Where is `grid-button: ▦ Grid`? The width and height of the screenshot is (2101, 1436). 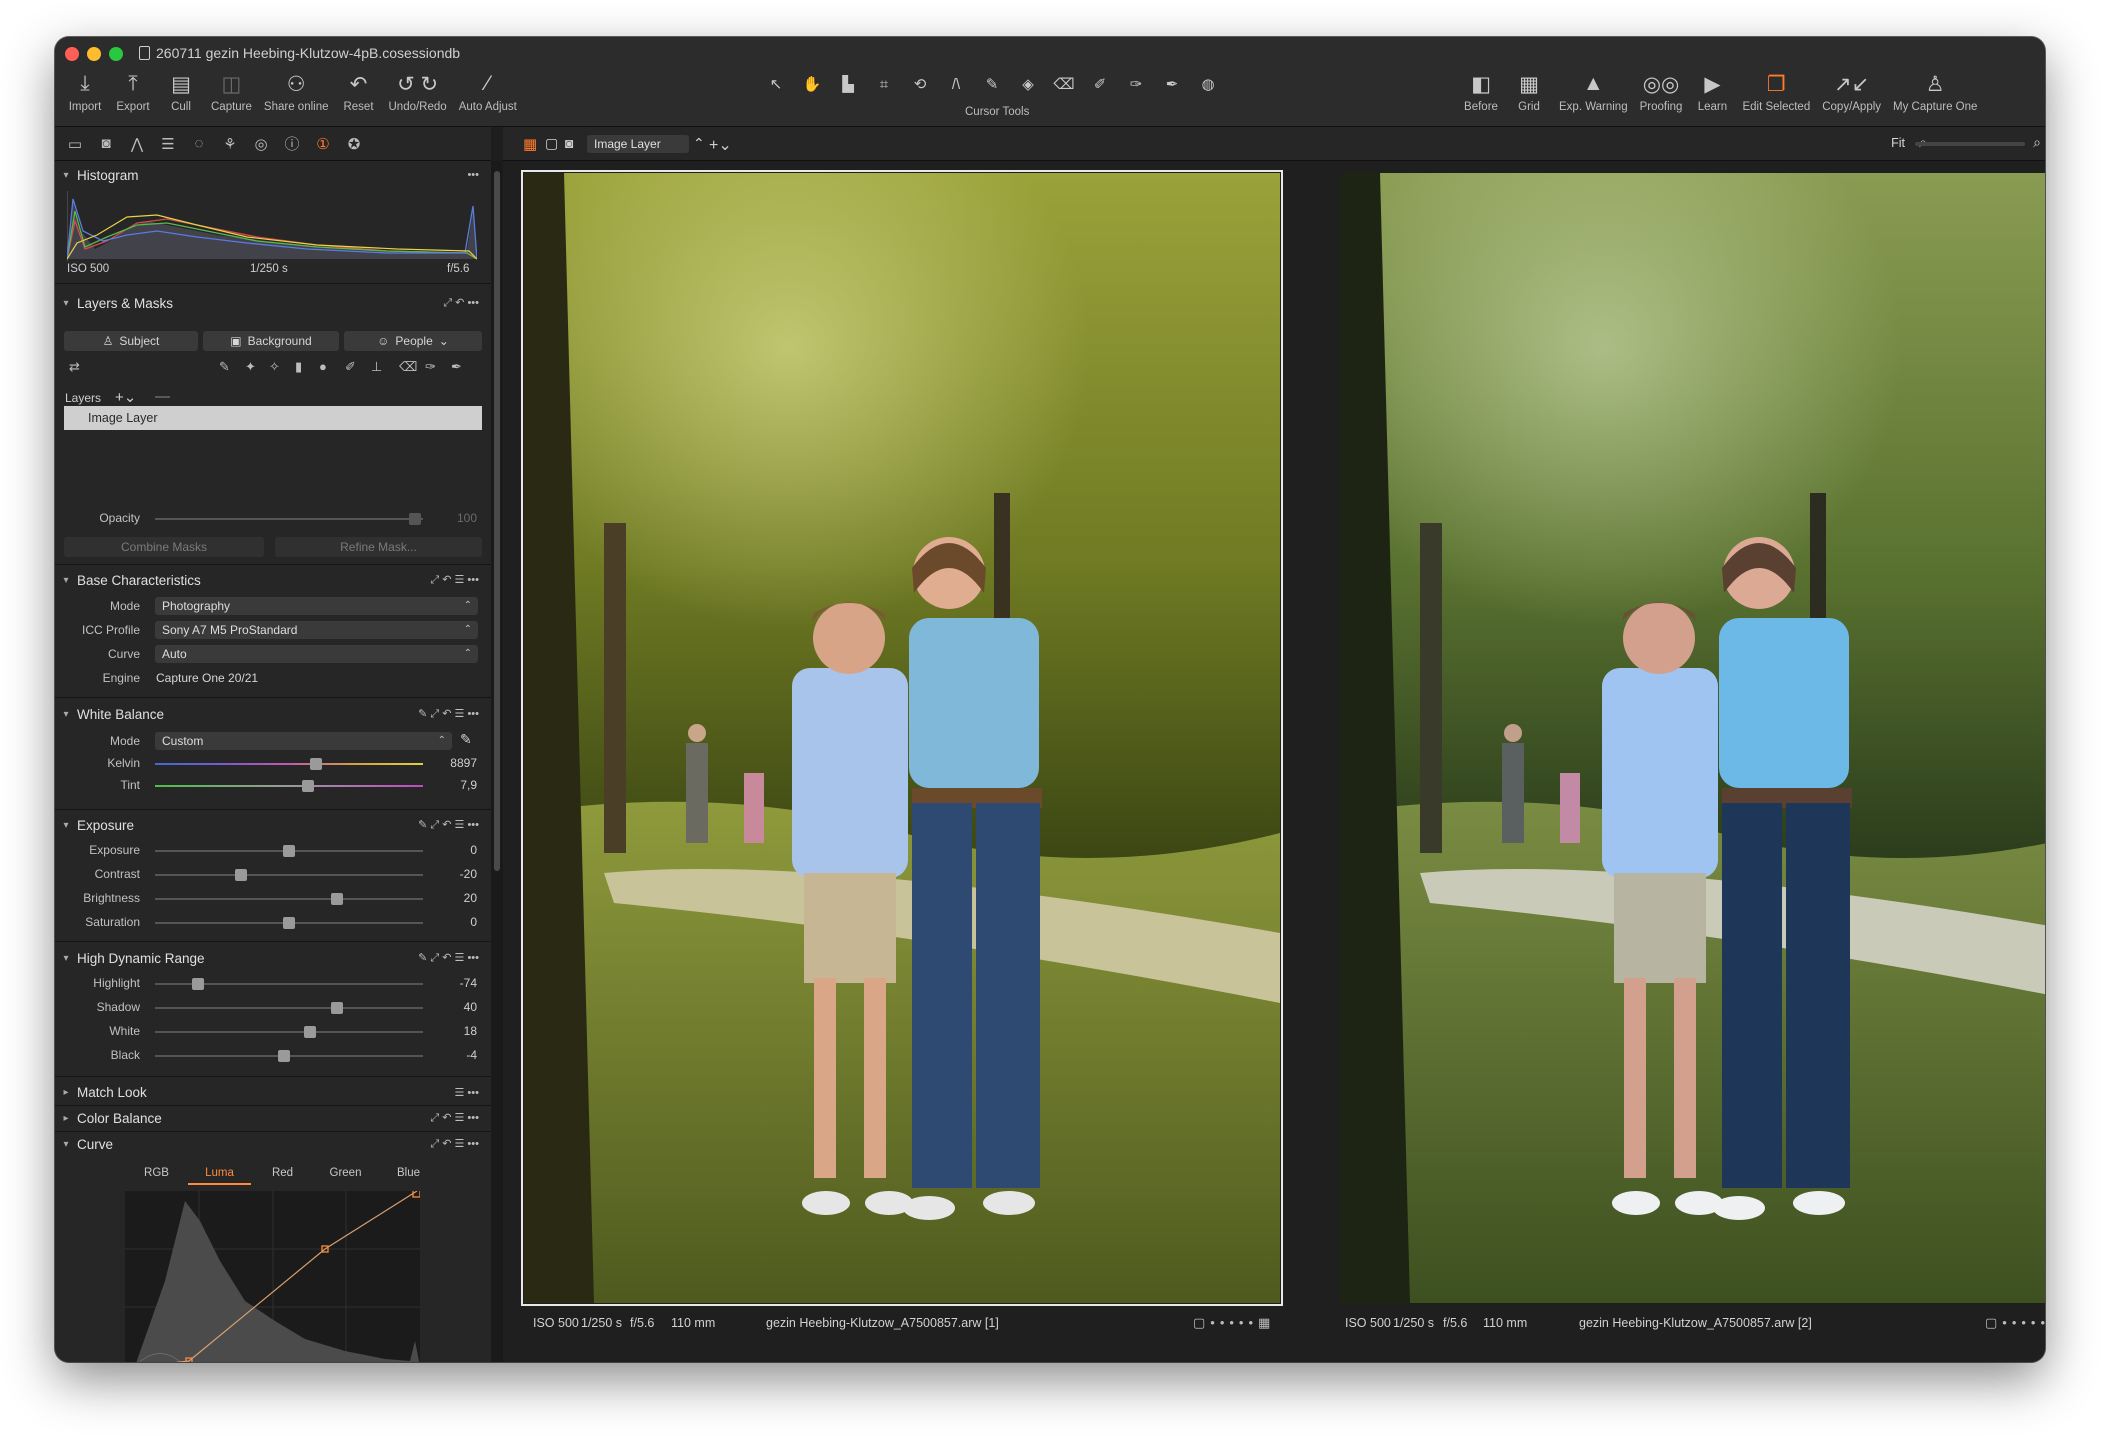 grid-button: ▦ Grid is located at coordinates (1529, 91).